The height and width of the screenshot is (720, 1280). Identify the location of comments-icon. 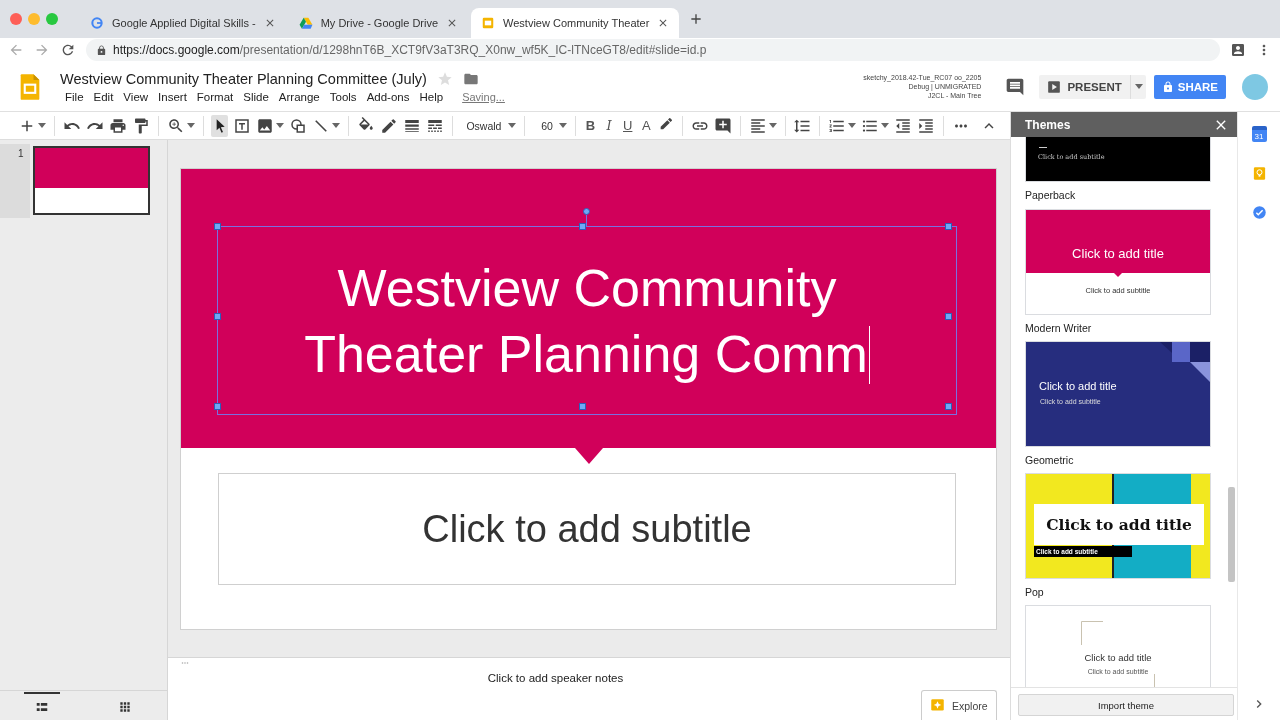
(1015, 86).